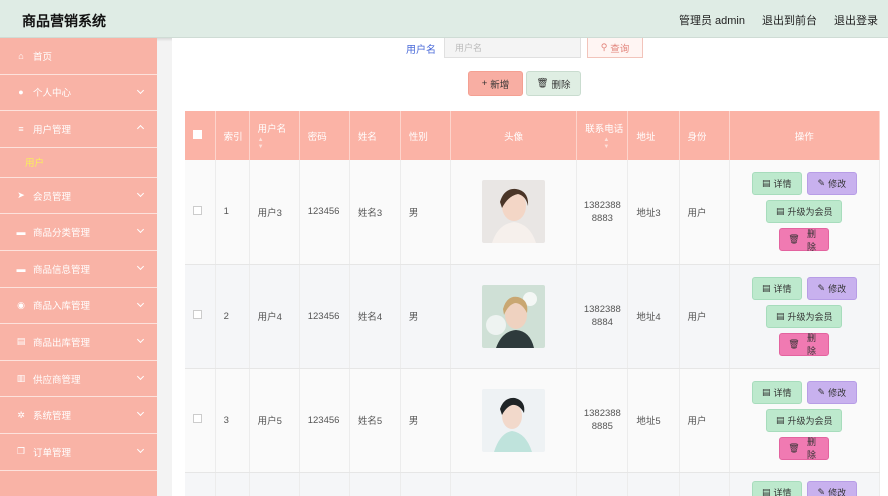  I want to click on home-icon: ⌂, so click(21, 55).